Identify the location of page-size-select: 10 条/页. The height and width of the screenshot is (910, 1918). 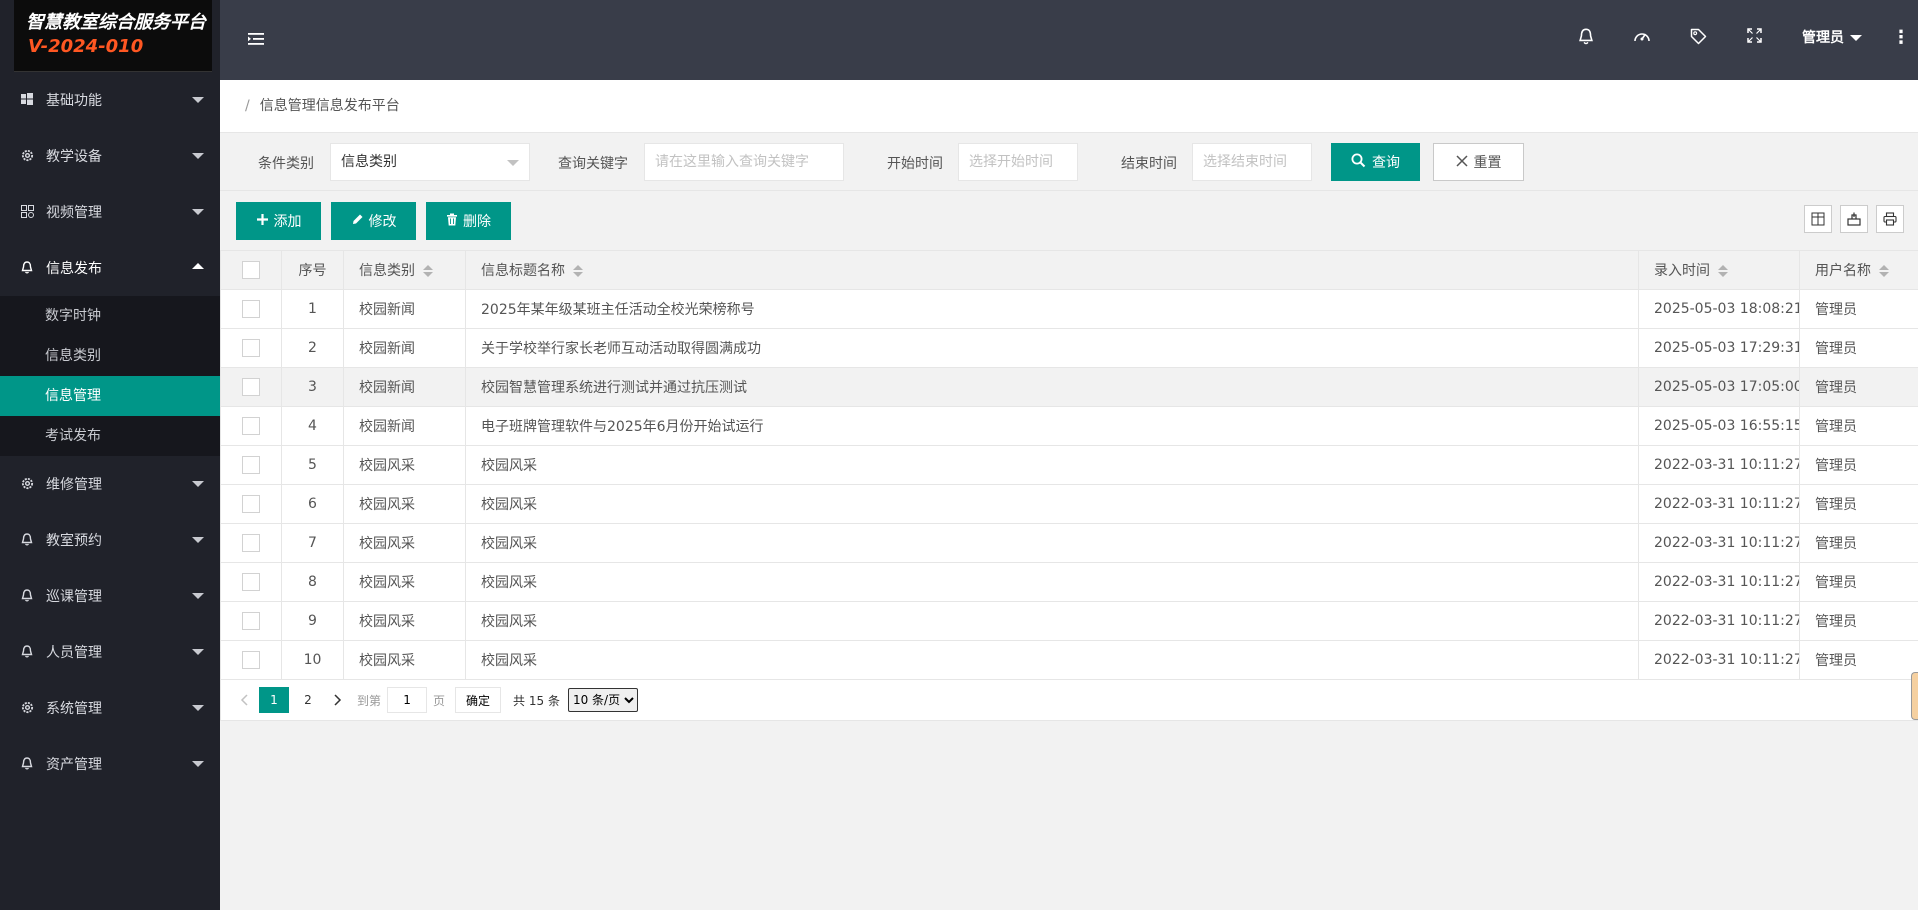
(602, 700).